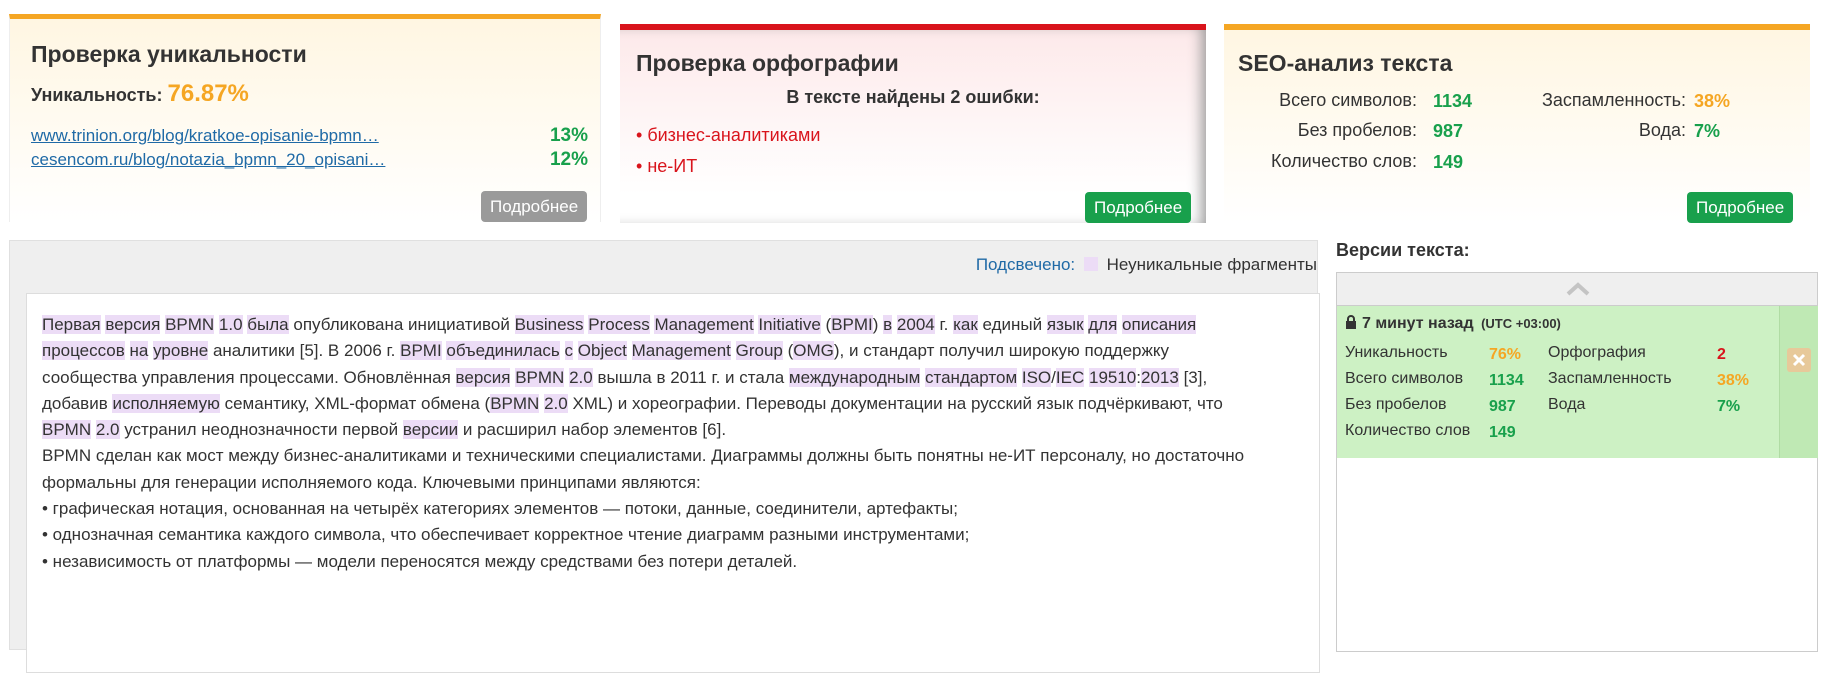  What do you see at coordinates (1138, 207) in the screenshot?
I see `spelling-details-button: Подробнее` at bounding box center [1138, 207].